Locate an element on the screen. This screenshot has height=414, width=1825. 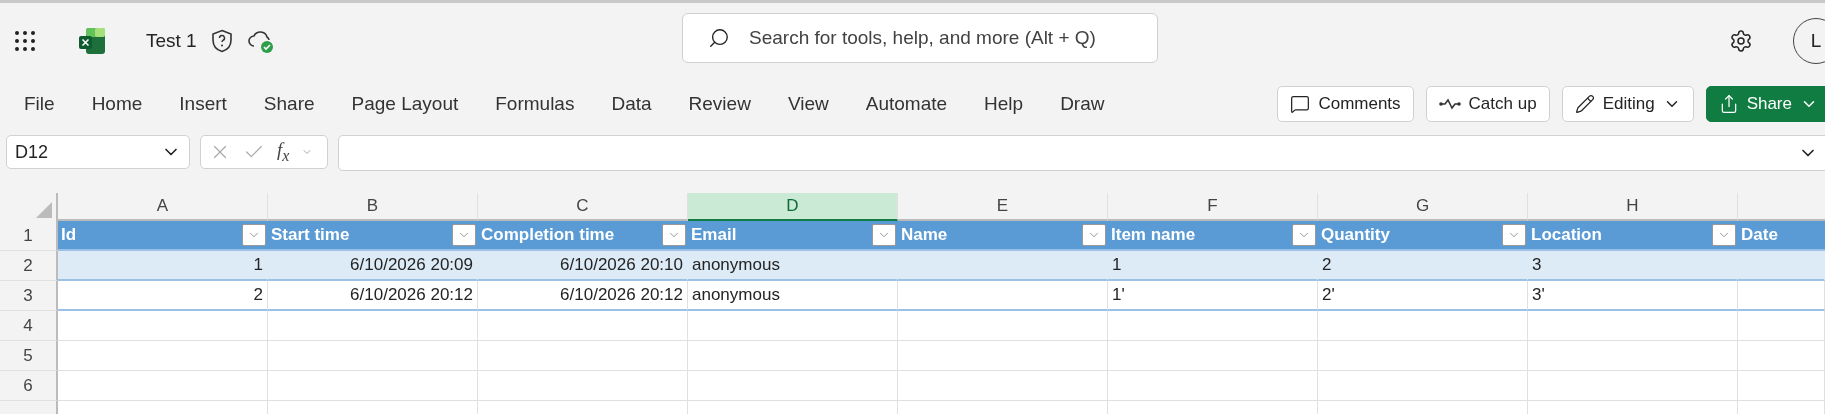
search-field: Search for tools, help, and more (Alt + Q) is located at coordinates (920, 38).